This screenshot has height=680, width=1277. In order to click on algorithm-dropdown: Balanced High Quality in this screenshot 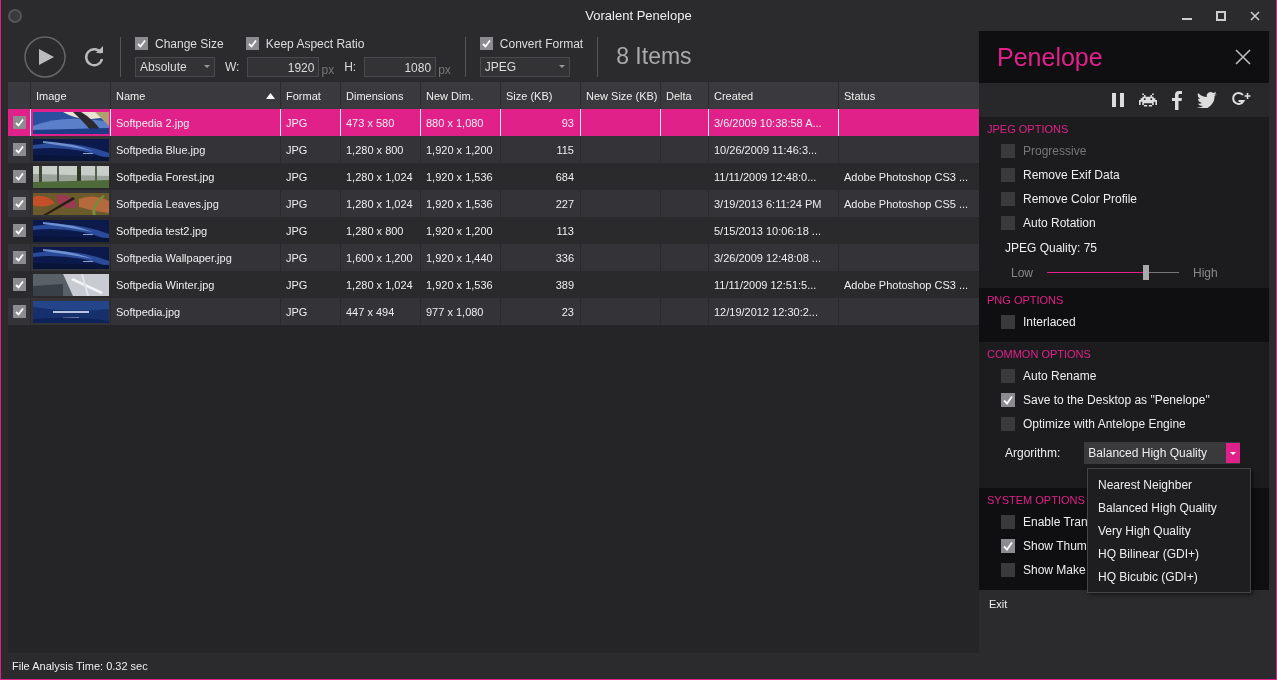, I will do `click(1162, 453)`.